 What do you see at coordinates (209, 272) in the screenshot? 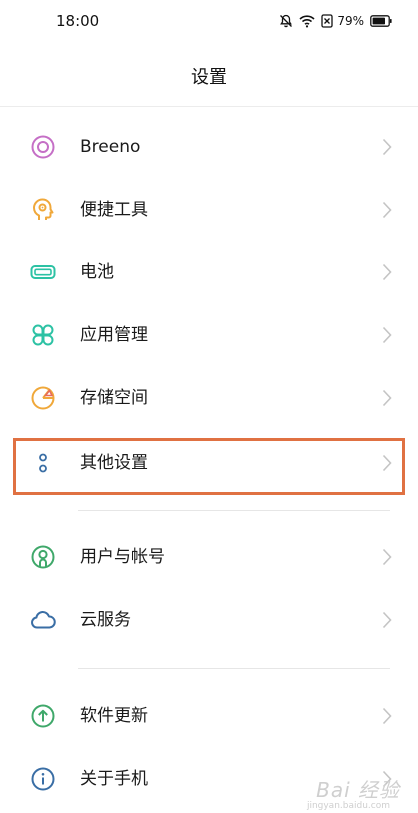
I see `menu-item-battery: 电池` at bounding box center [209, 272].